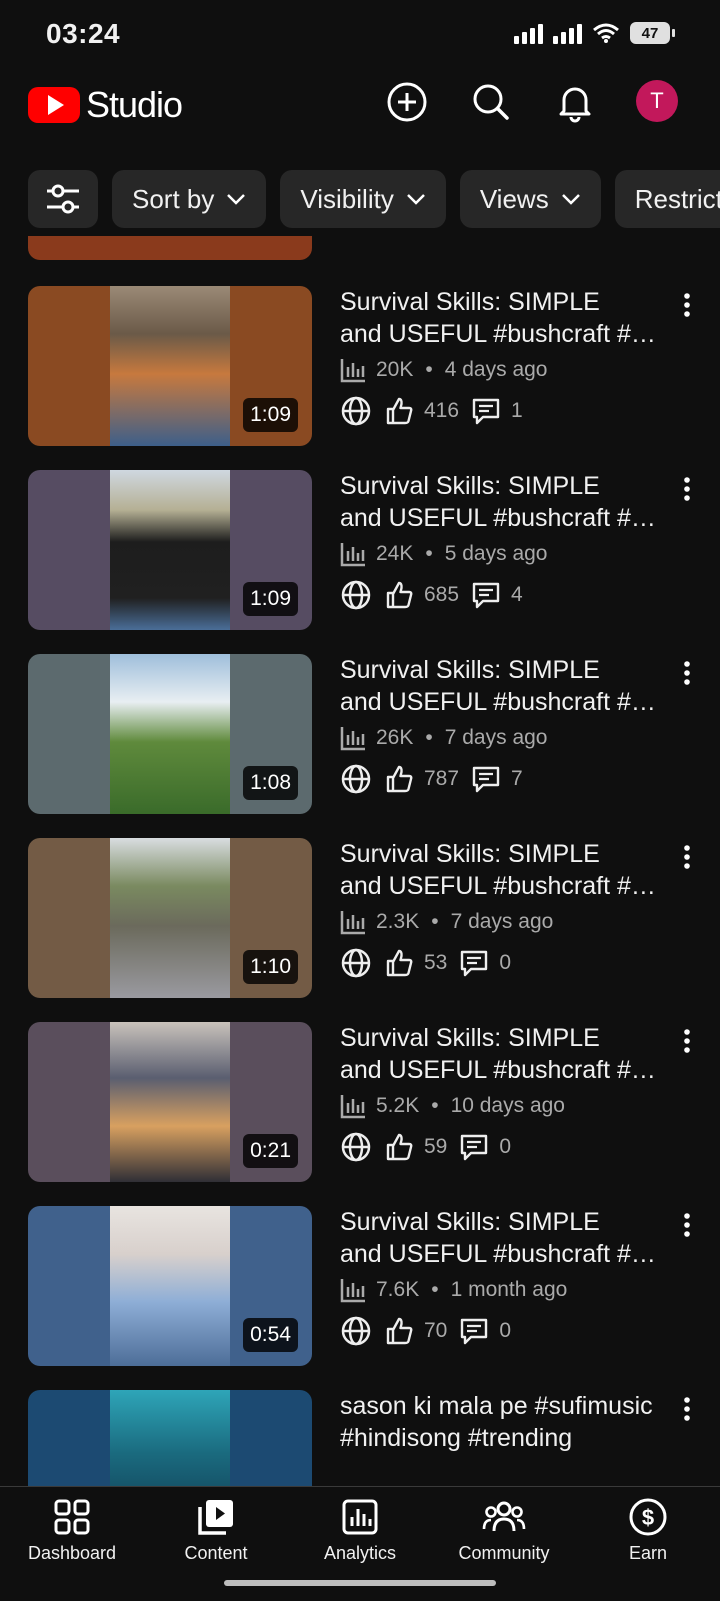  I want to click on view-count: 5.2K, so click(398, 1105).